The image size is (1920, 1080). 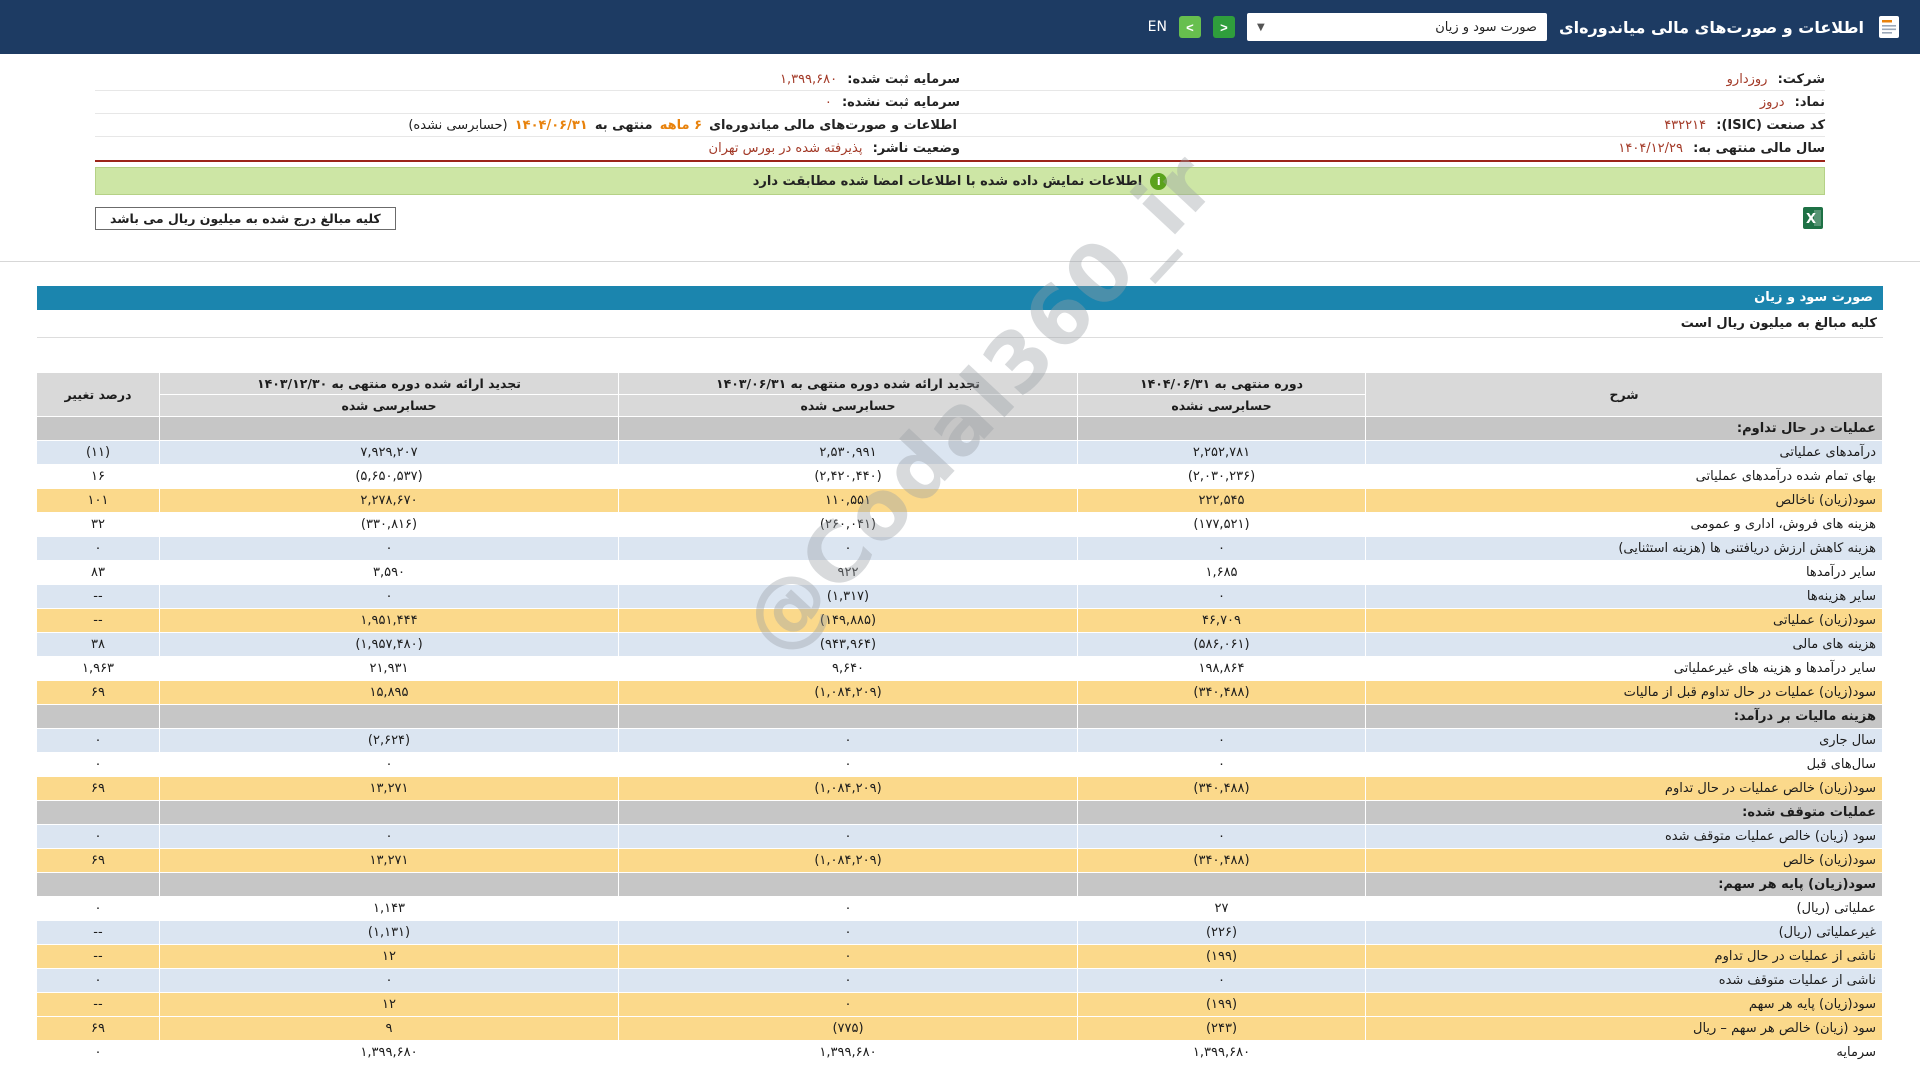 I want to click on row-label: سرمایه, so click(x=1624, y=1052).